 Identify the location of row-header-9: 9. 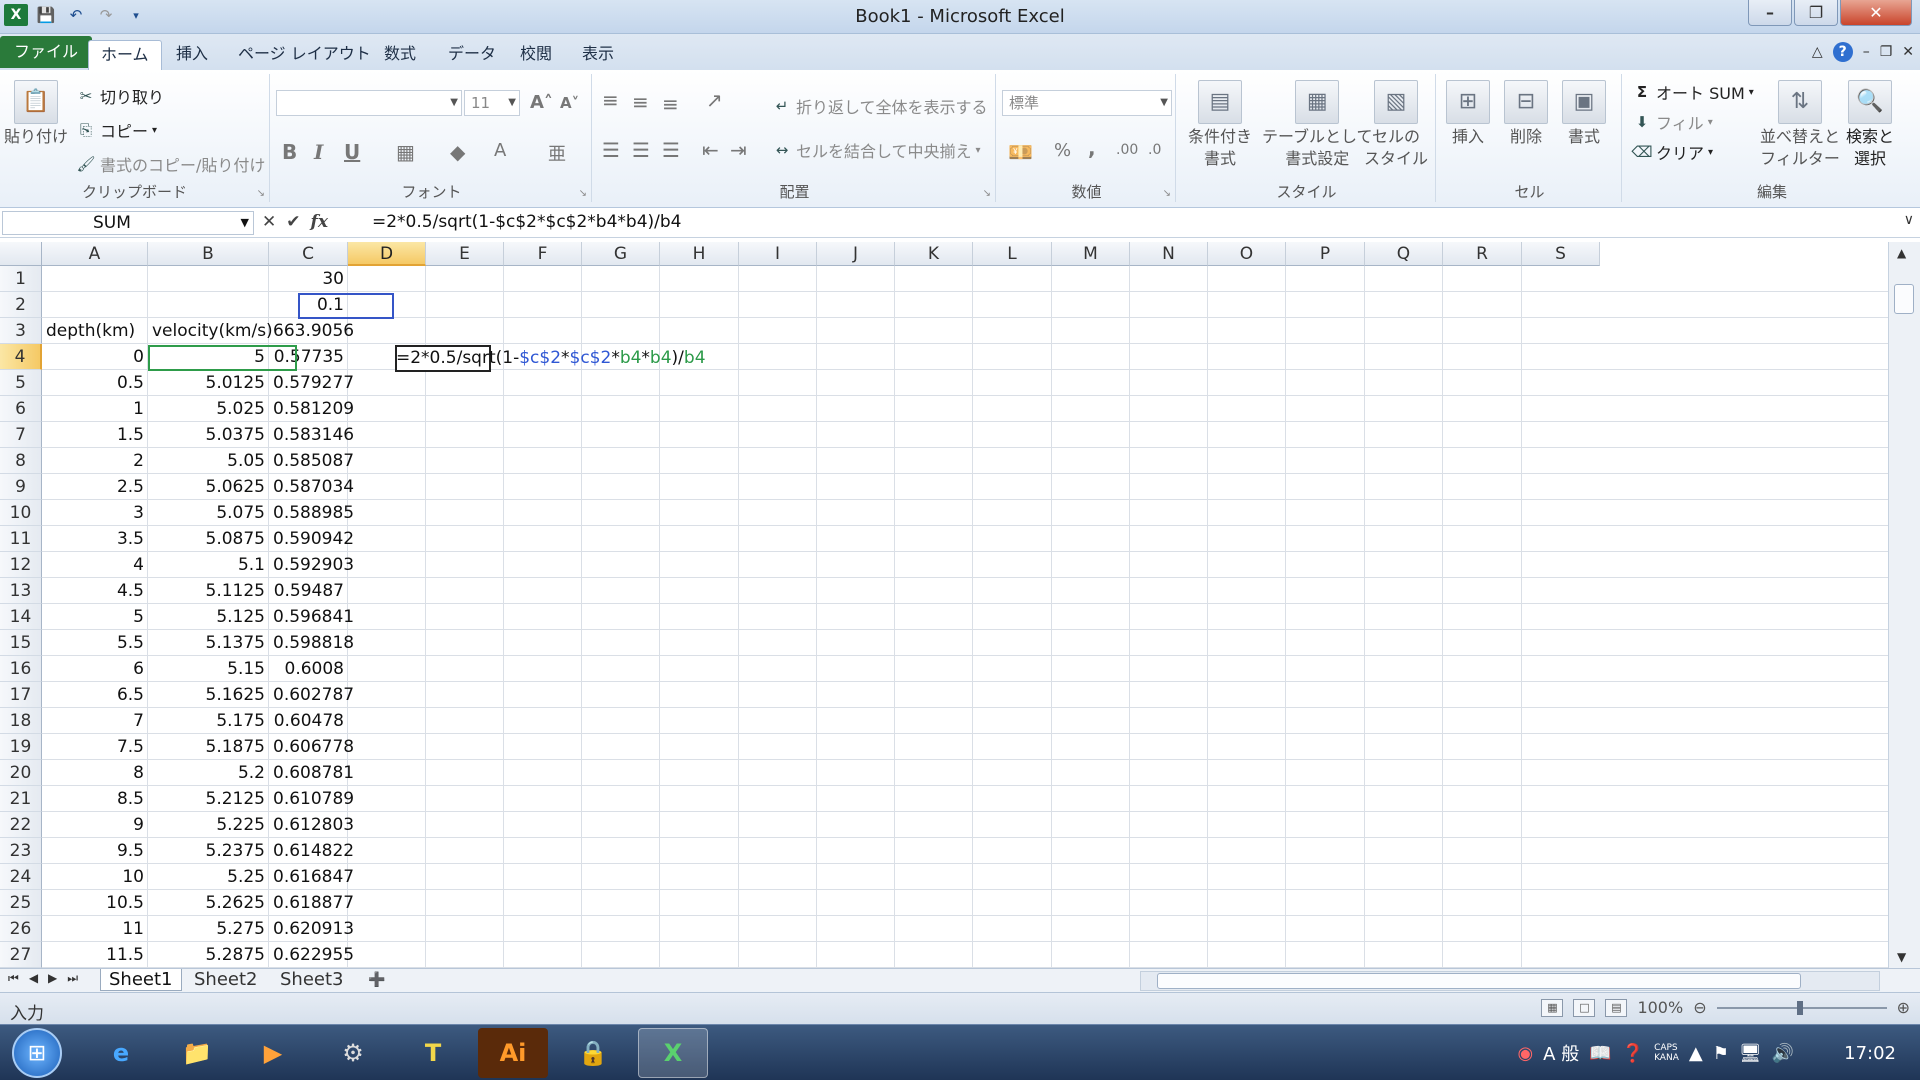
(21, 487).